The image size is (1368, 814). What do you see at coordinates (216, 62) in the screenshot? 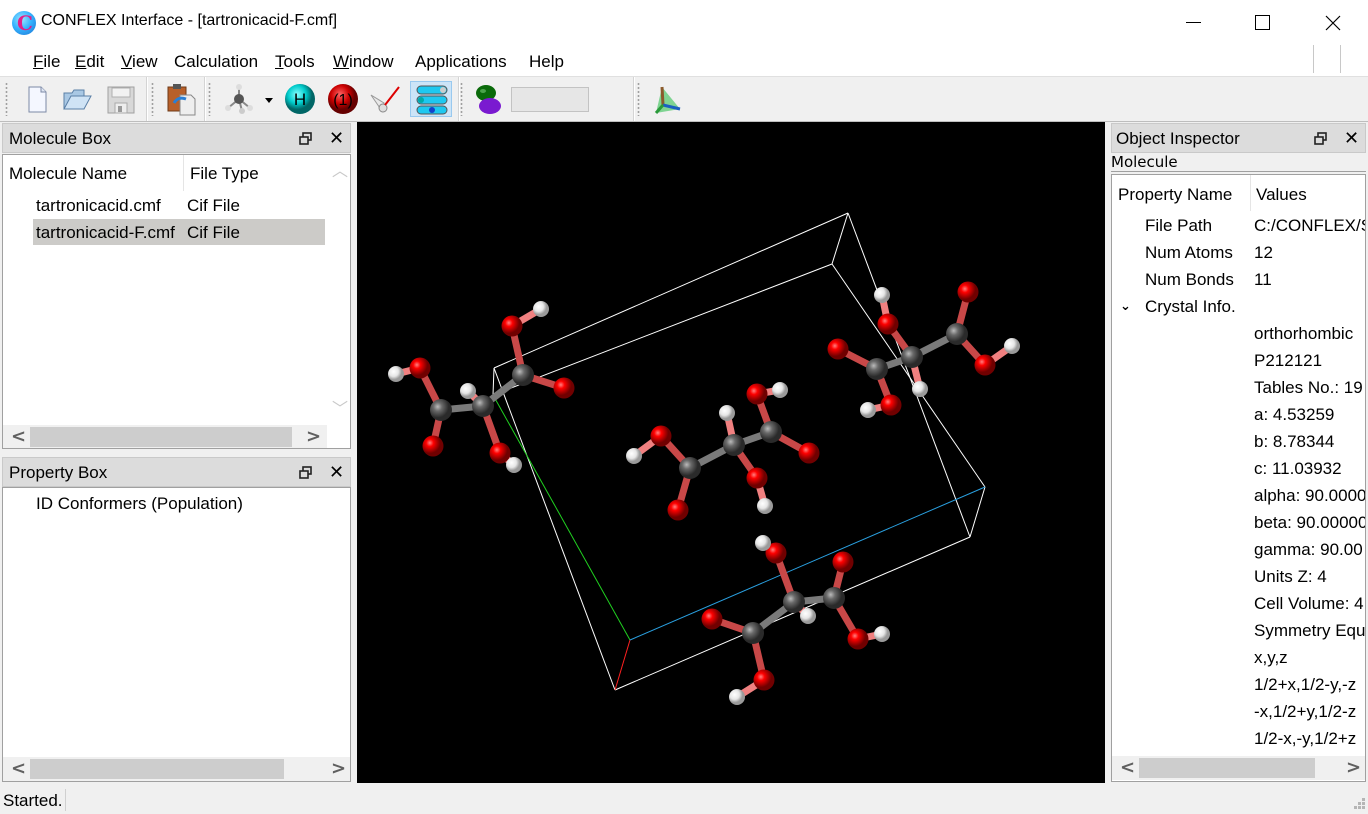
I see `menu-calculation: Calculation` at bounding box center [216, 62].